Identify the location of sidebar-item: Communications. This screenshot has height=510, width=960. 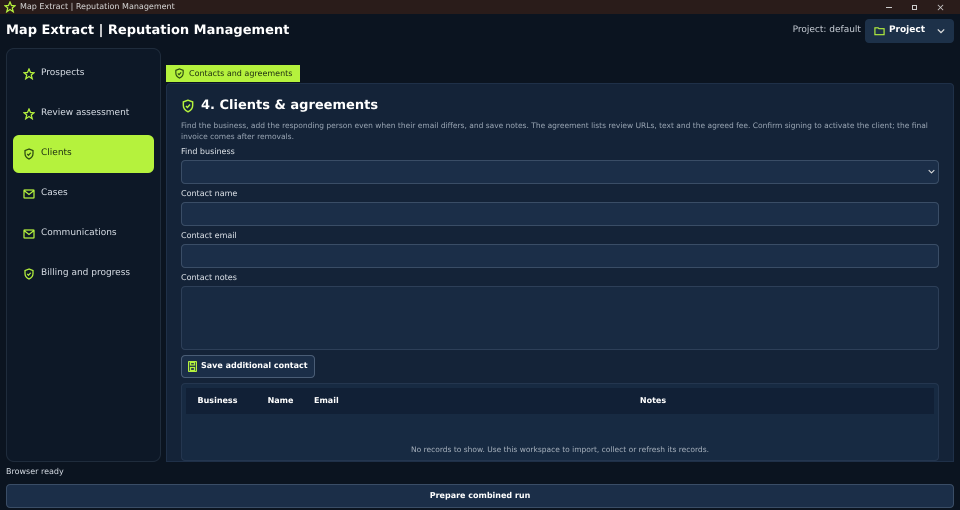
(83, 234).